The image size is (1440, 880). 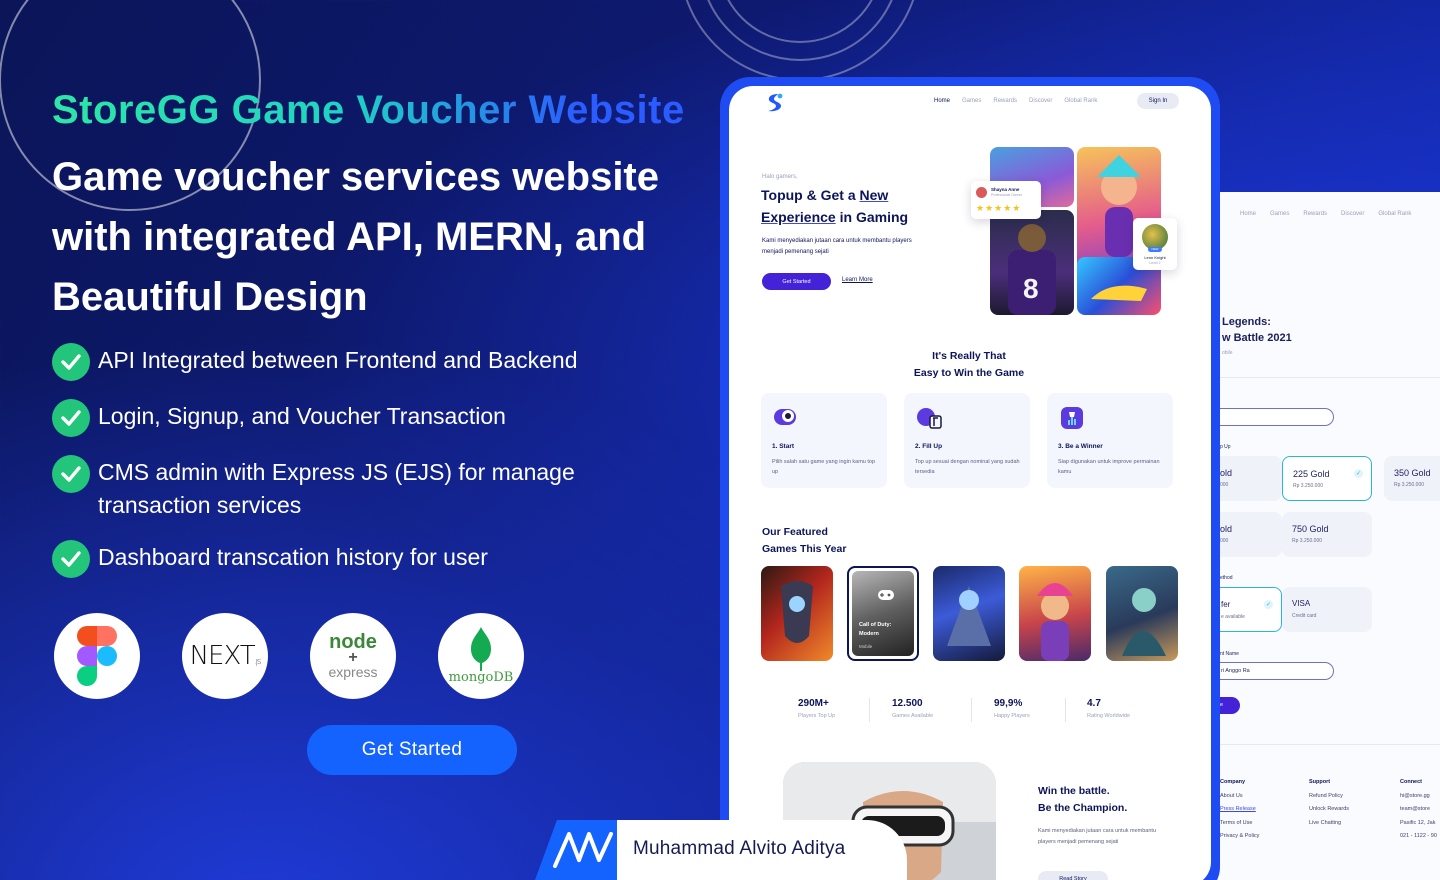 I want to click on stat-happy: 99,9% Happy Players, so click(x=1012, y=708).